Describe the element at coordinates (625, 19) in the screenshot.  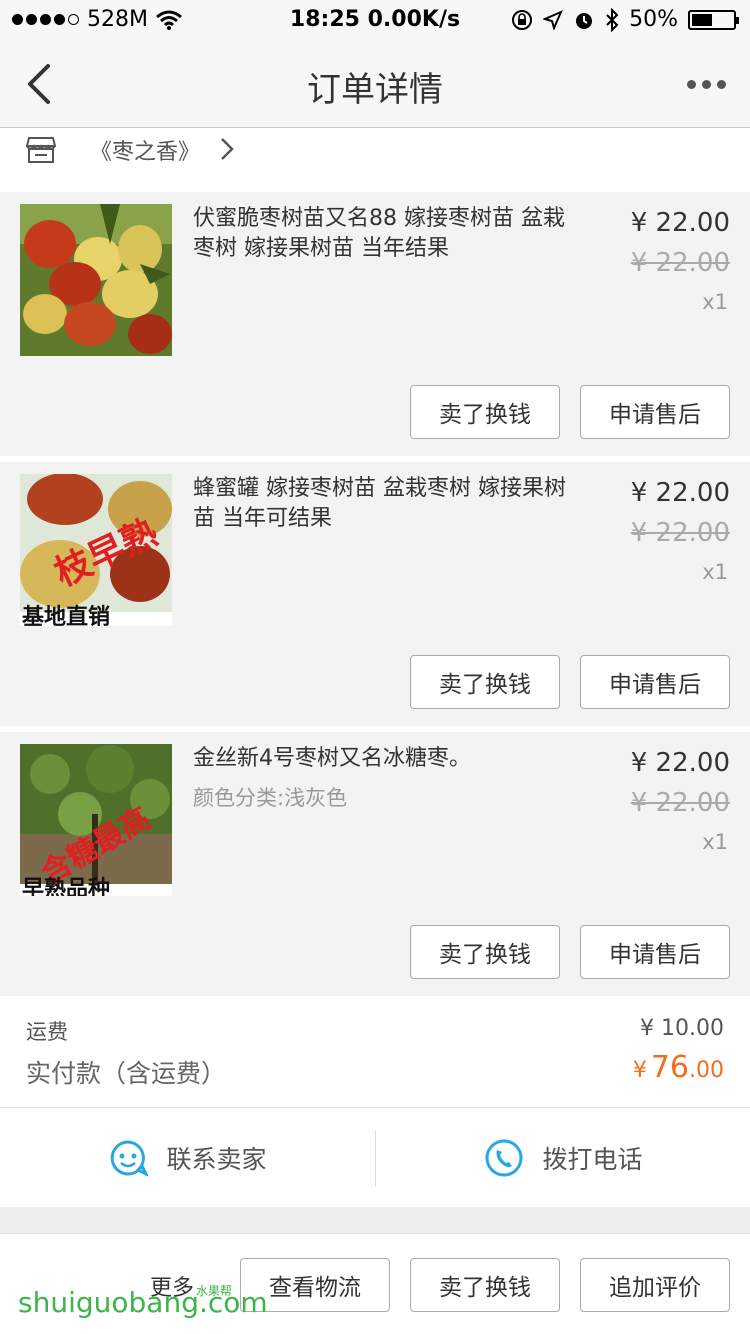
I see `status-right: 50%` at that location.